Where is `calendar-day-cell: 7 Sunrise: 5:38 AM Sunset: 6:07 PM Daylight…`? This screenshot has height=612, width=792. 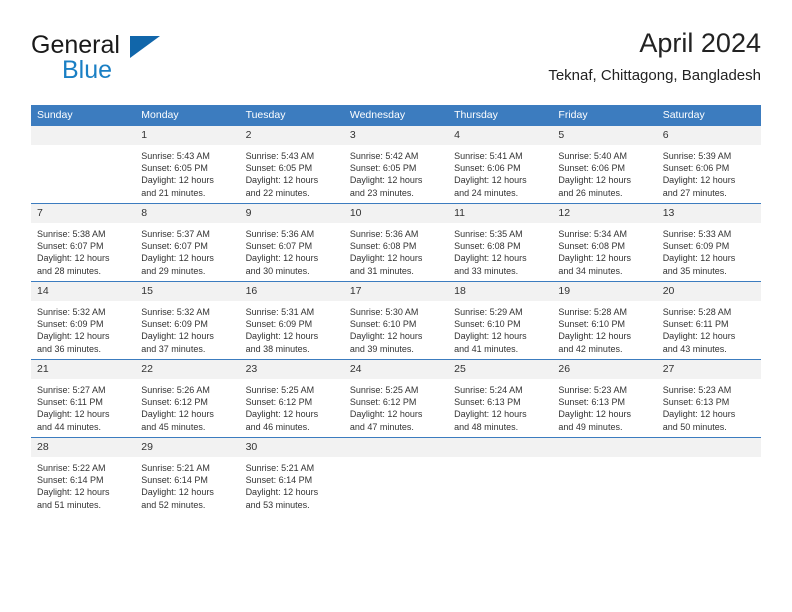
calendar-day-cell: 7 Sunrise: 5:38 AM Sunset: 6:07 PM Daylight… is located at coordinates (83, 242).